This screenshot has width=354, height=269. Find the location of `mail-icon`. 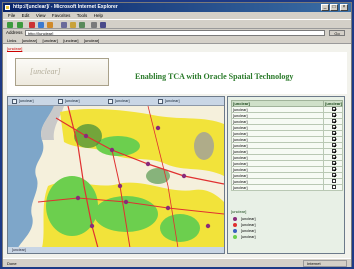

mail-icon is located at coordinates (94, 25).